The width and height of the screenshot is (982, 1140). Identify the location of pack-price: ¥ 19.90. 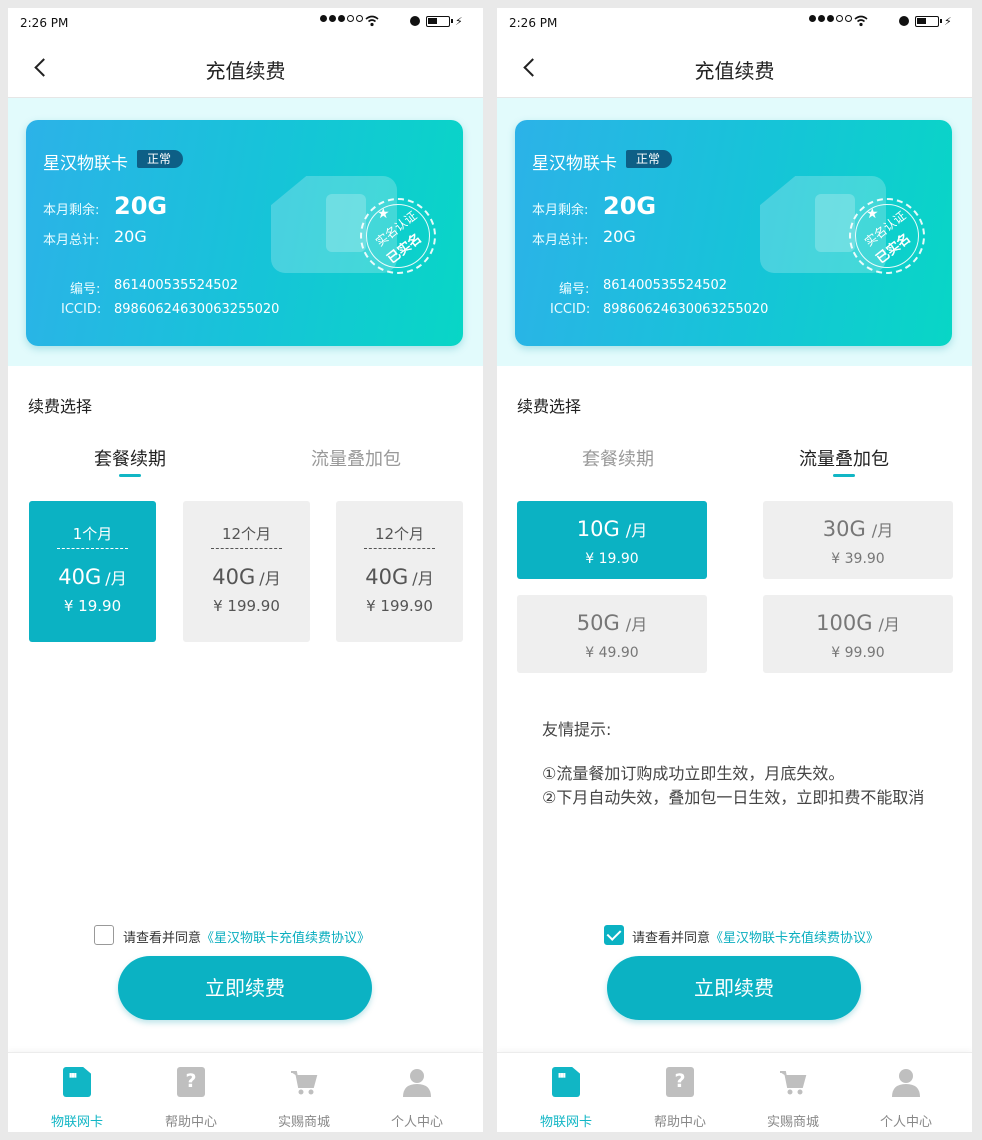
(612, 559).